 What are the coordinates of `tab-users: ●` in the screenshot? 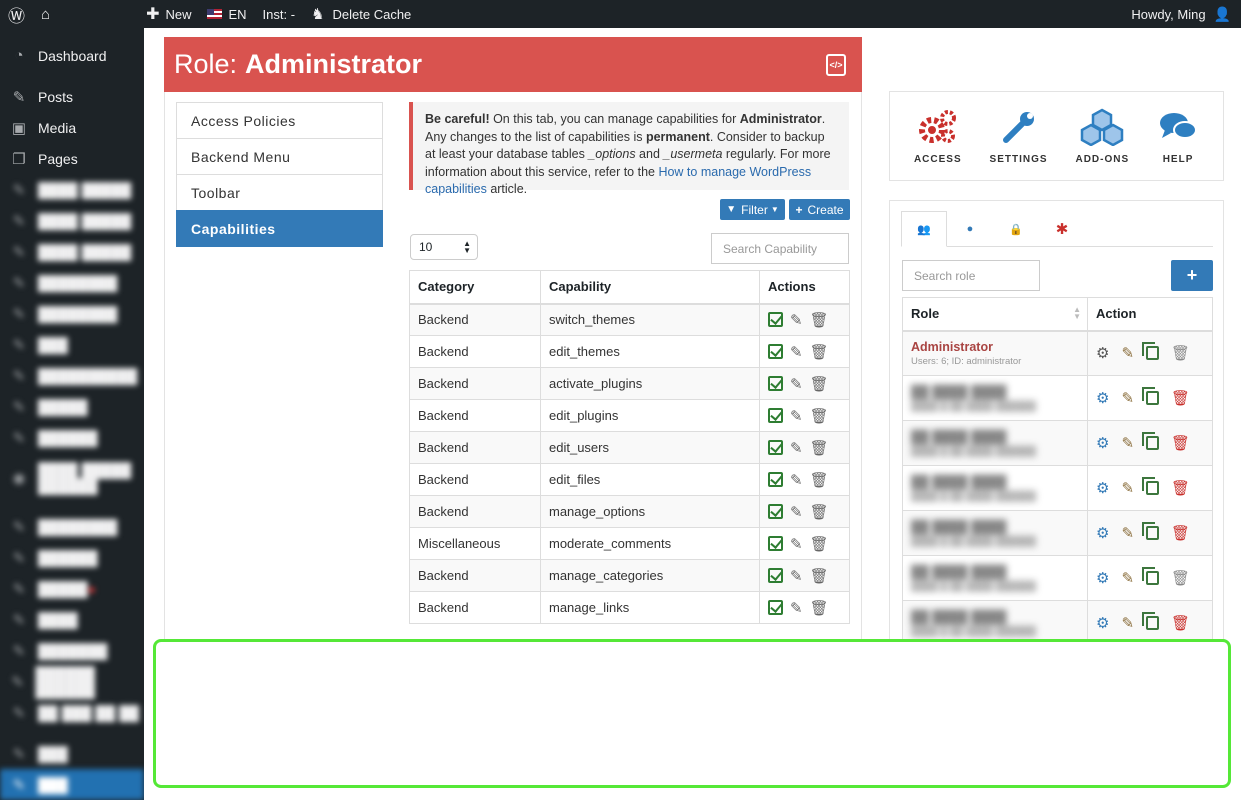 It's located at (970, 229).